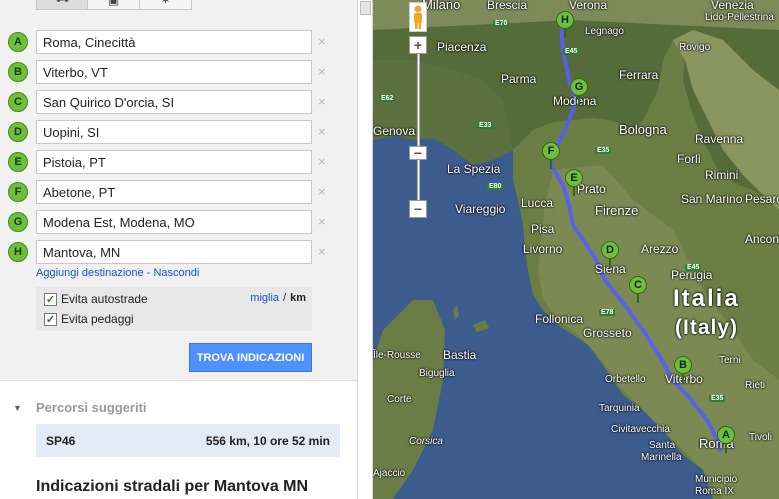 The height and width of the screenshot is (499, 779). What do you see at coordinates (480, 209) in the screenshot?
I see `label-viareggio: Viareggio` at bounding box center [480, 209].